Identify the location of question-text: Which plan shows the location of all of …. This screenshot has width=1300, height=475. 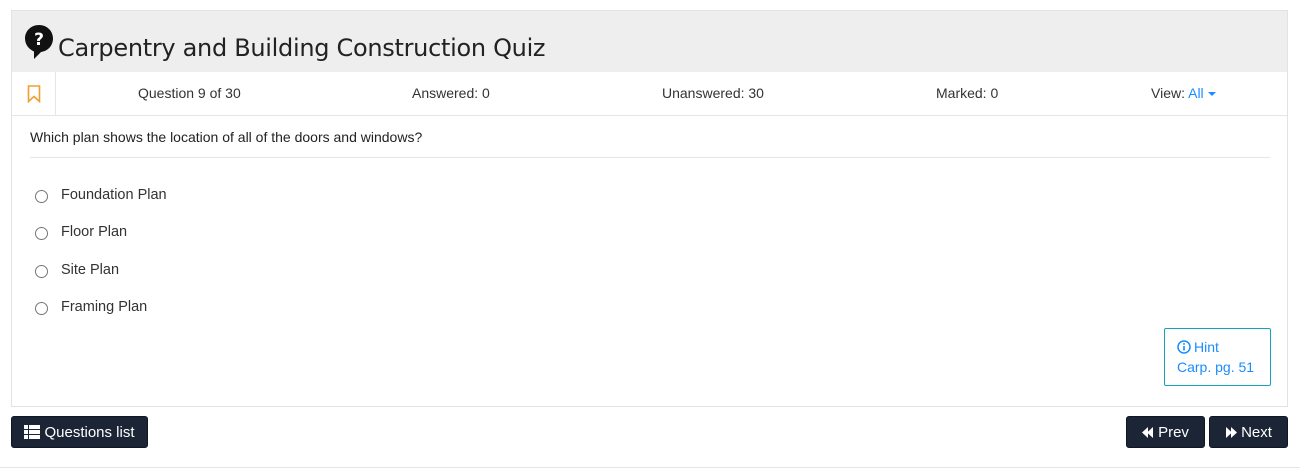
(226, 137).